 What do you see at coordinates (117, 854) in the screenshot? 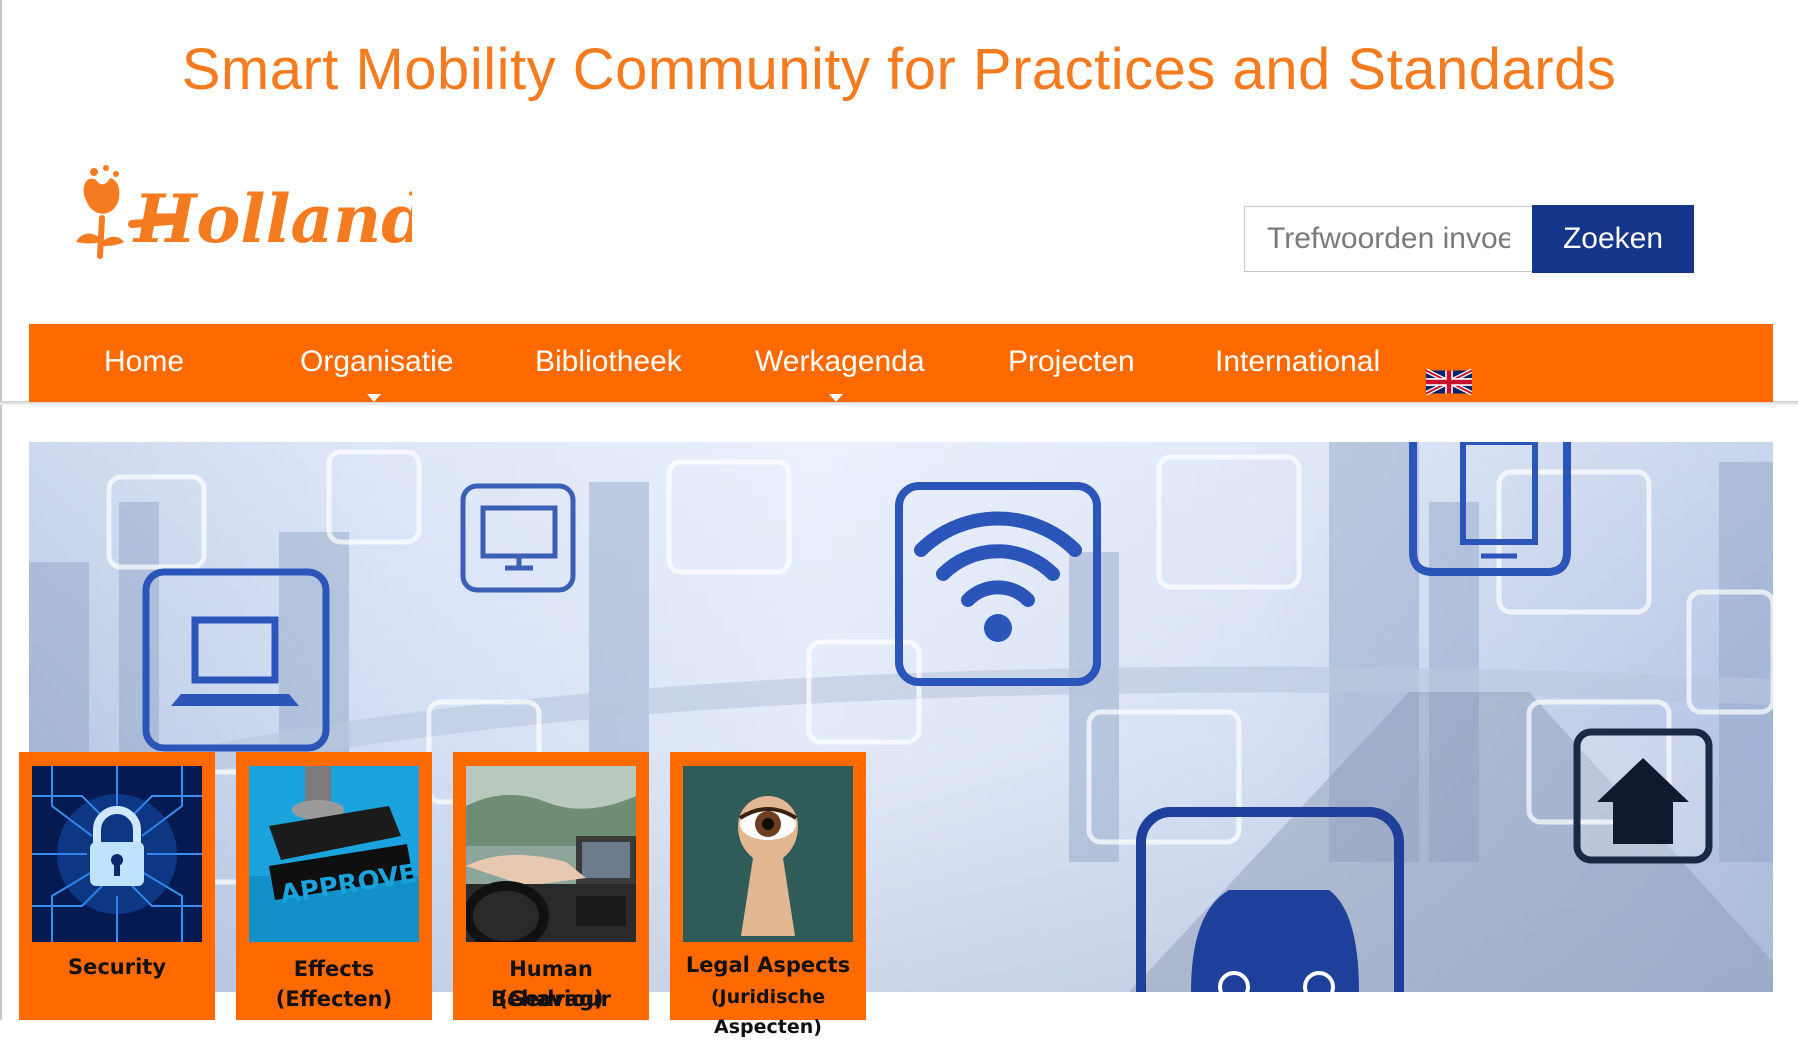
I see `padlock-circuit-image` at bounding box center [117, 854].